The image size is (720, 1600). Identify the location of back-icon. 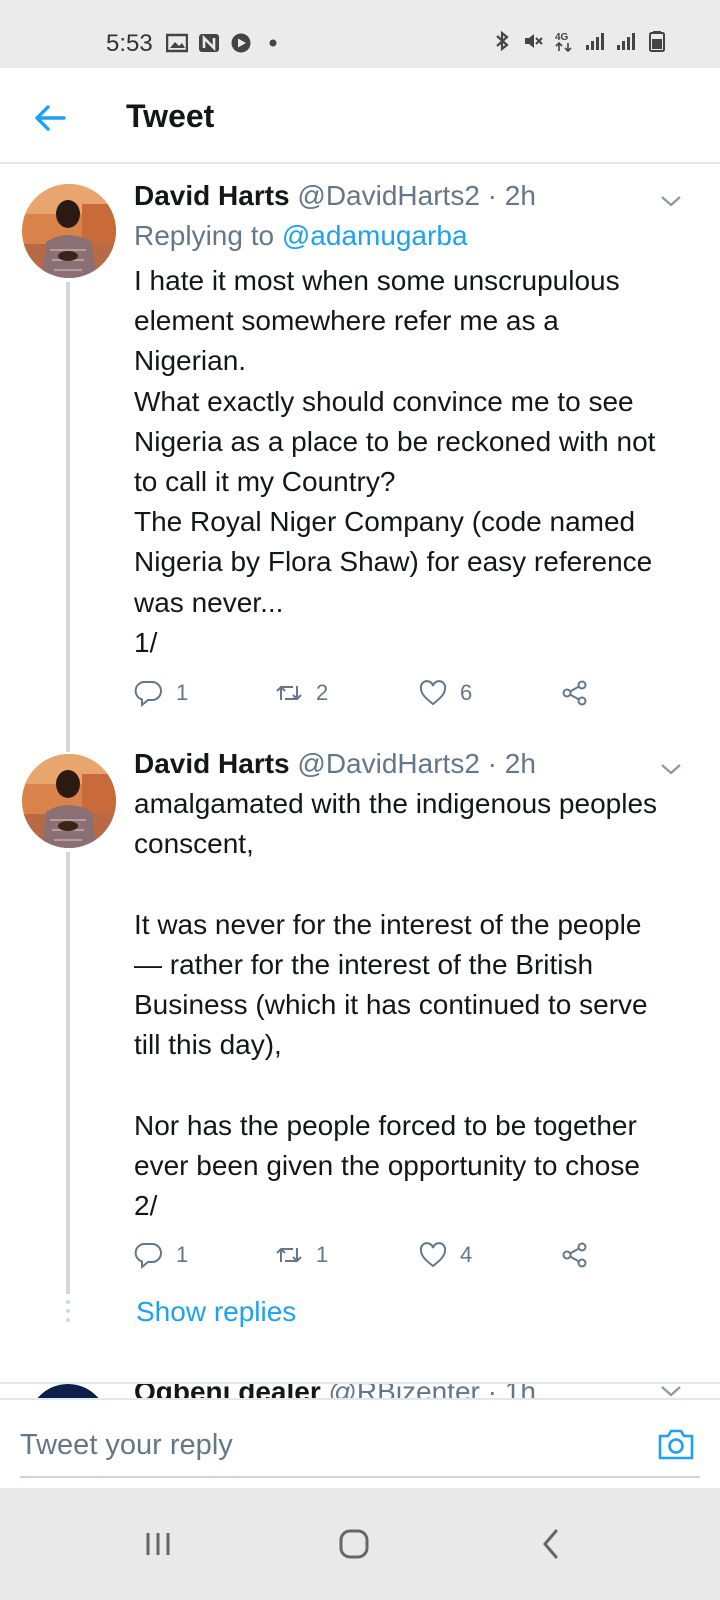
(552, 1544).